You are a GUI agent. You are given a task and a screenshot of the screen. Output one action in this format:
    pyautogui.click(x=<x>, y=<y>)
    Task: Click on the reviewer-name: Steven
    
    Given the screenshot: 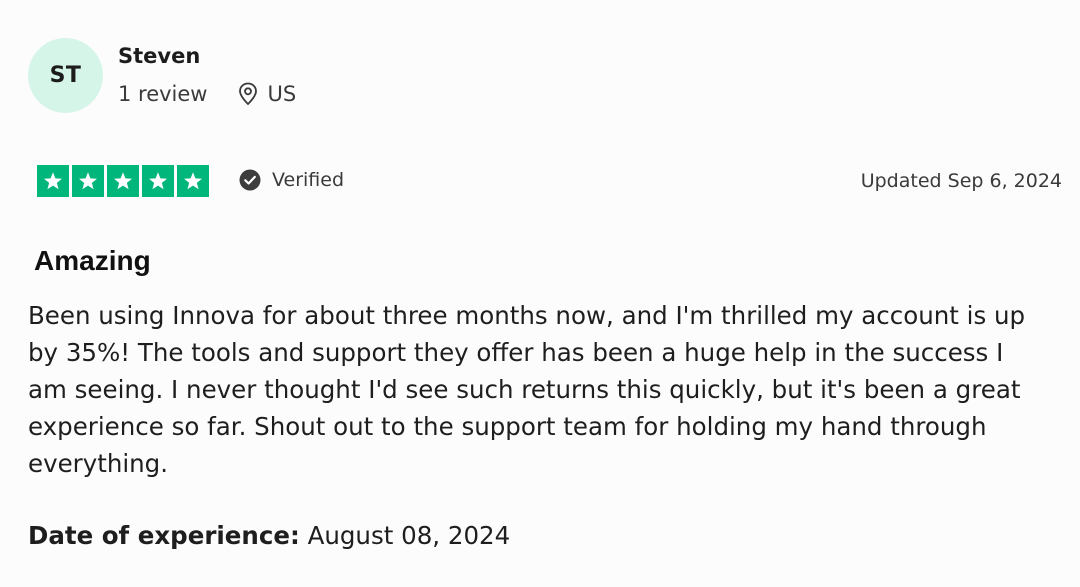 What is the action you would take?
    pyautogui.click(x=159, y=56)
    